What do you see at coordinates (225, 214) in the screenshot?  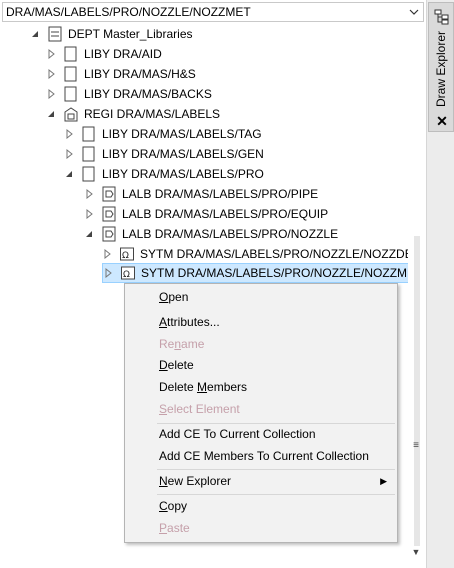 I see `tree-node-label: LALB DRA/MAS/LABELS/PRO/EQUIP` at bounding box center [225, 214].